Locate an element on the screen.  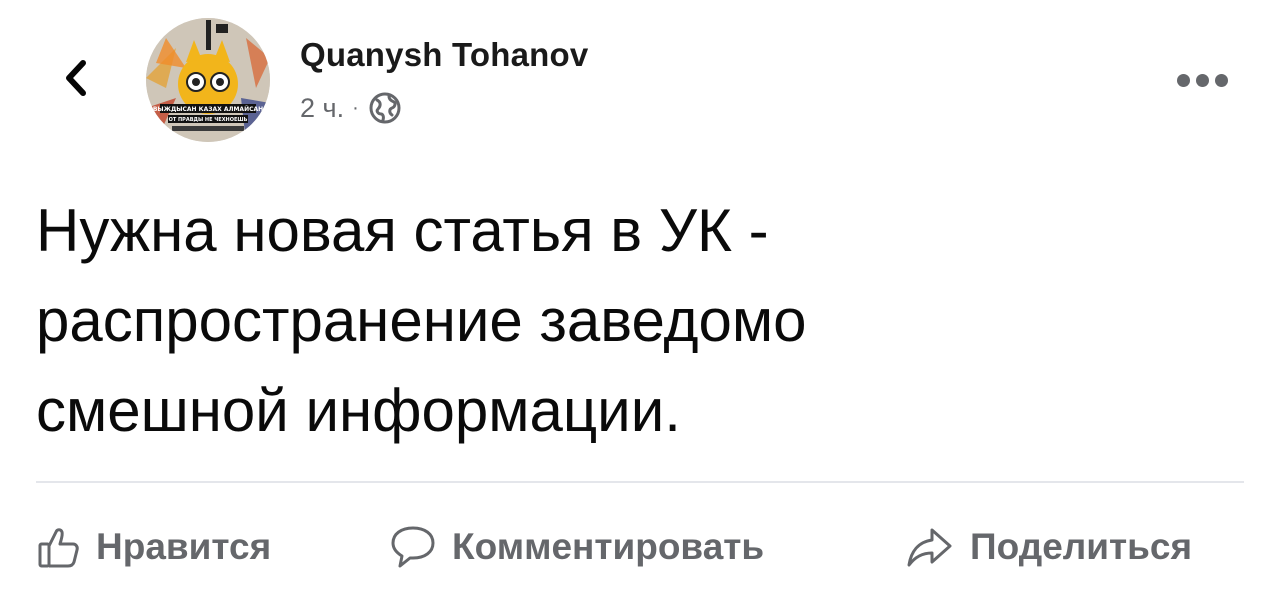
avatar-caption-2: ОТ ПРАВДЫ НЕ ЧЕХНОЕШЬ is located at coordinates (208, 120).